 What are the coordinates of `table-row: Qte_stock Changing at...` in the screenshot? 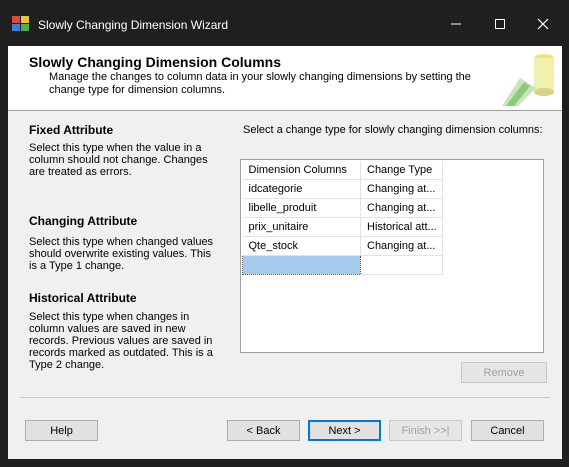 It's located at (342, 246).